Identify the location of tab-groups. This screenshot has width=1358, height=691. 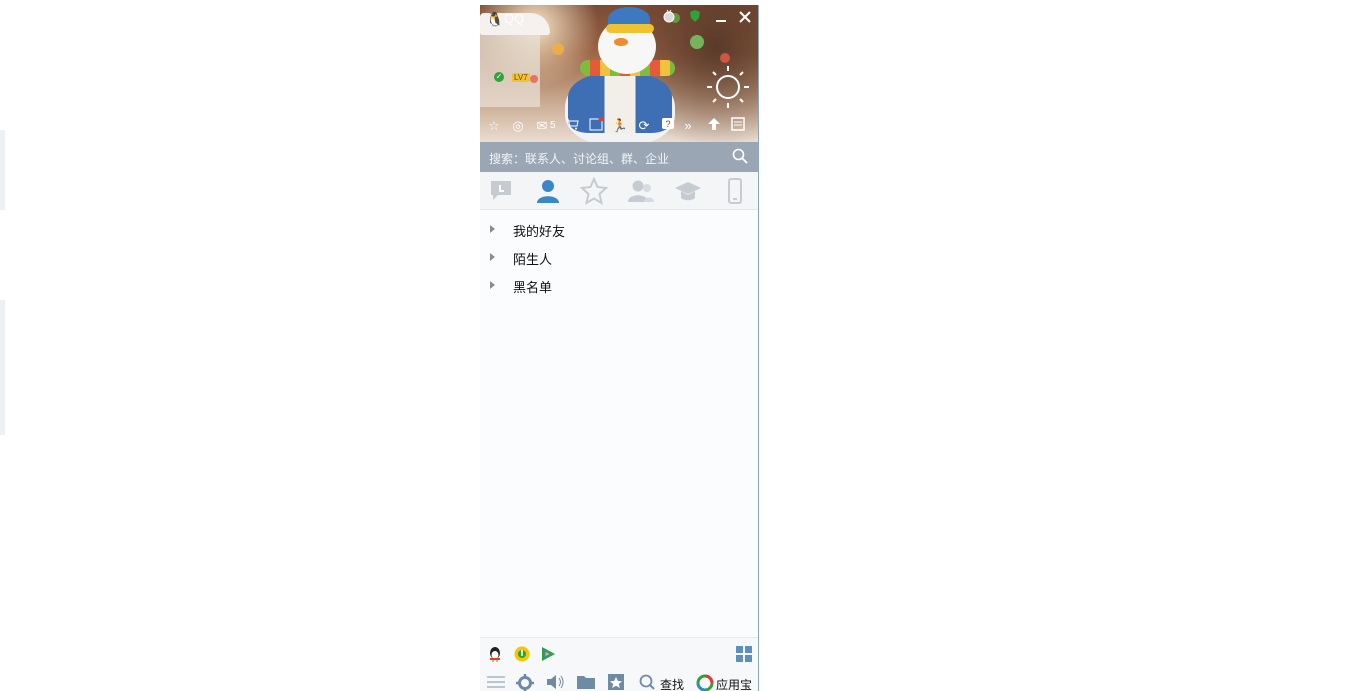
(641, 191).